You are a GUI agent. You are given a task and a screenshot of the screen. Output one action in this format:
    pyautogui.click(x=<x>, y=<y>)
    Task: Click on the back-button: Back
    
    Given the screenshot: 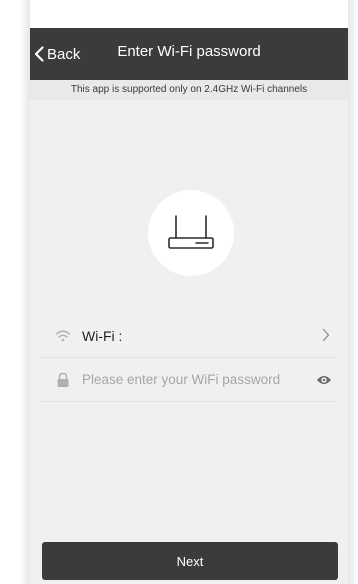 What is the action you would take?
    pyautogui.click(x=57, y=54)
    